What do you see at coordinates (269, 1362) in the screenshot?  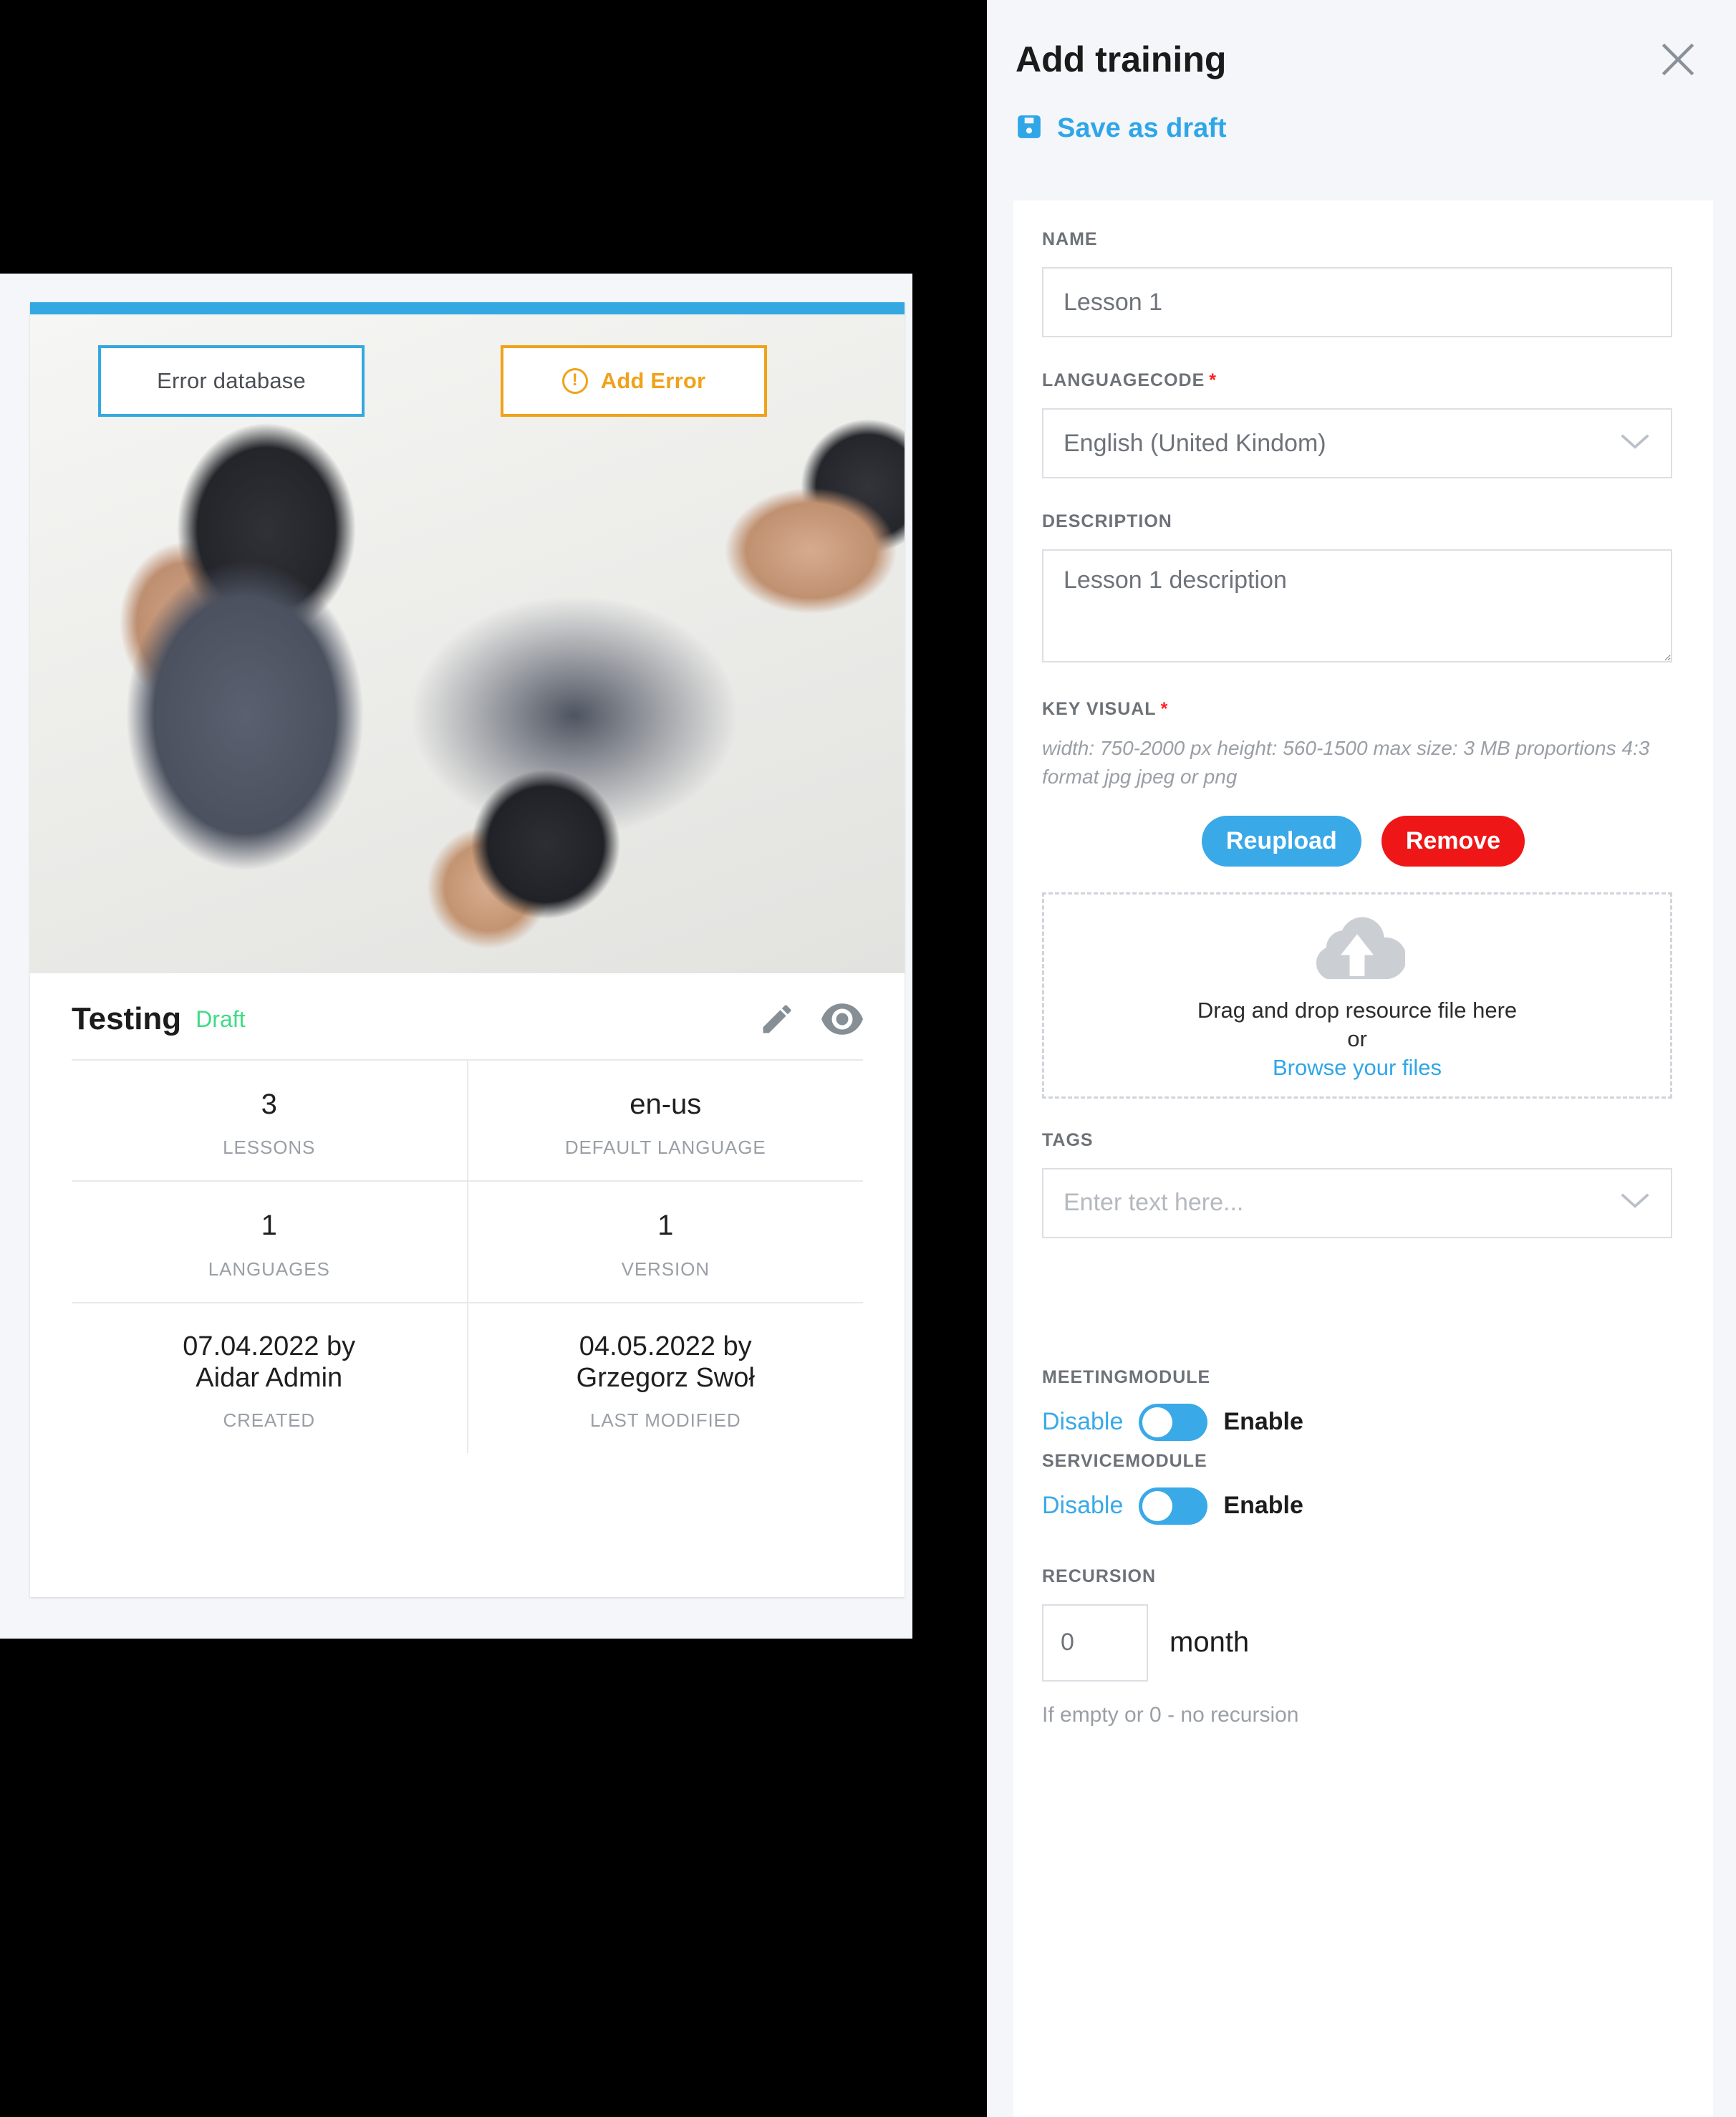 I see `stat-value: 07.04.2022 by Aidar Admin` at bounding box center [269, 1362].